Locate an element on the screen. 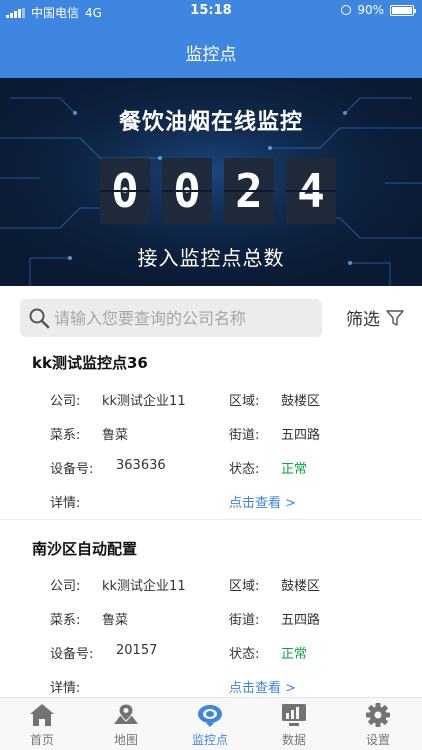 This screenshot has width=422, height=750. map-icon is located at coordinates (126, 713).